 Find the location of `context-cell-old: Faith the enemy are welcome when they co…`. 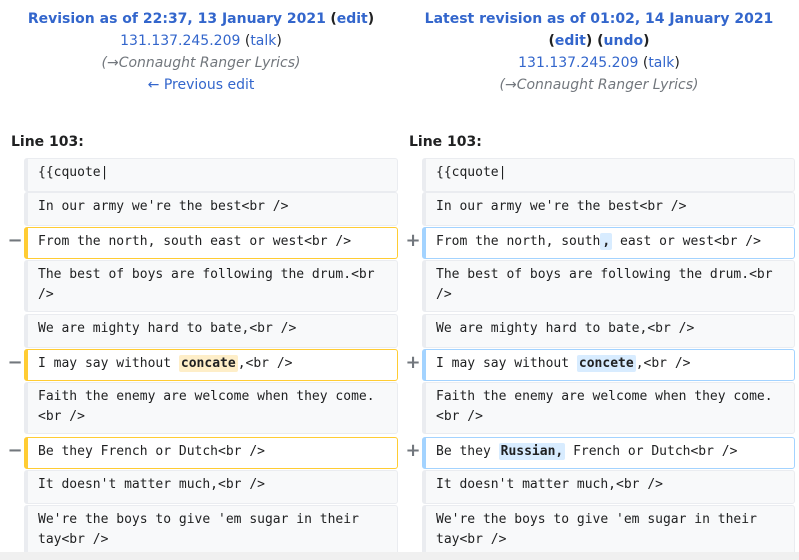

context-cell-old: Faith the enemy are welcome when they co… is located at coordinates (211, 408).